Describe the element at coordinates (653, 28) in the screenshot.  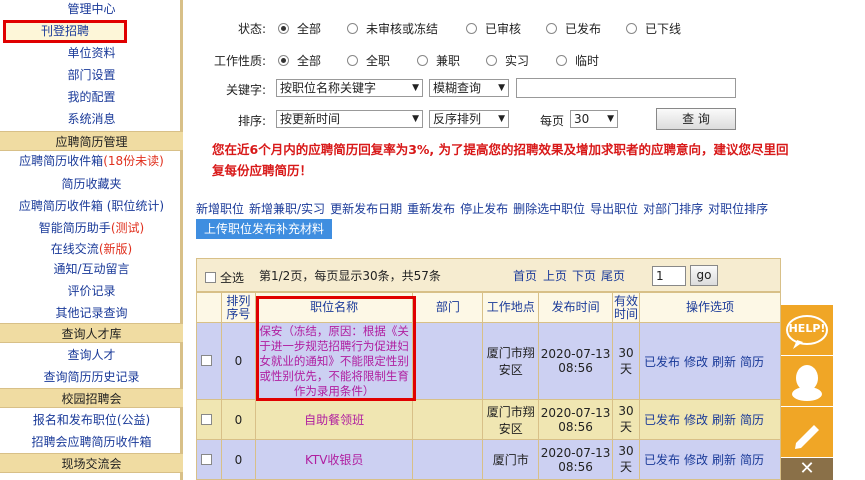
I see `status-radio-offline: 已下线` at that location.